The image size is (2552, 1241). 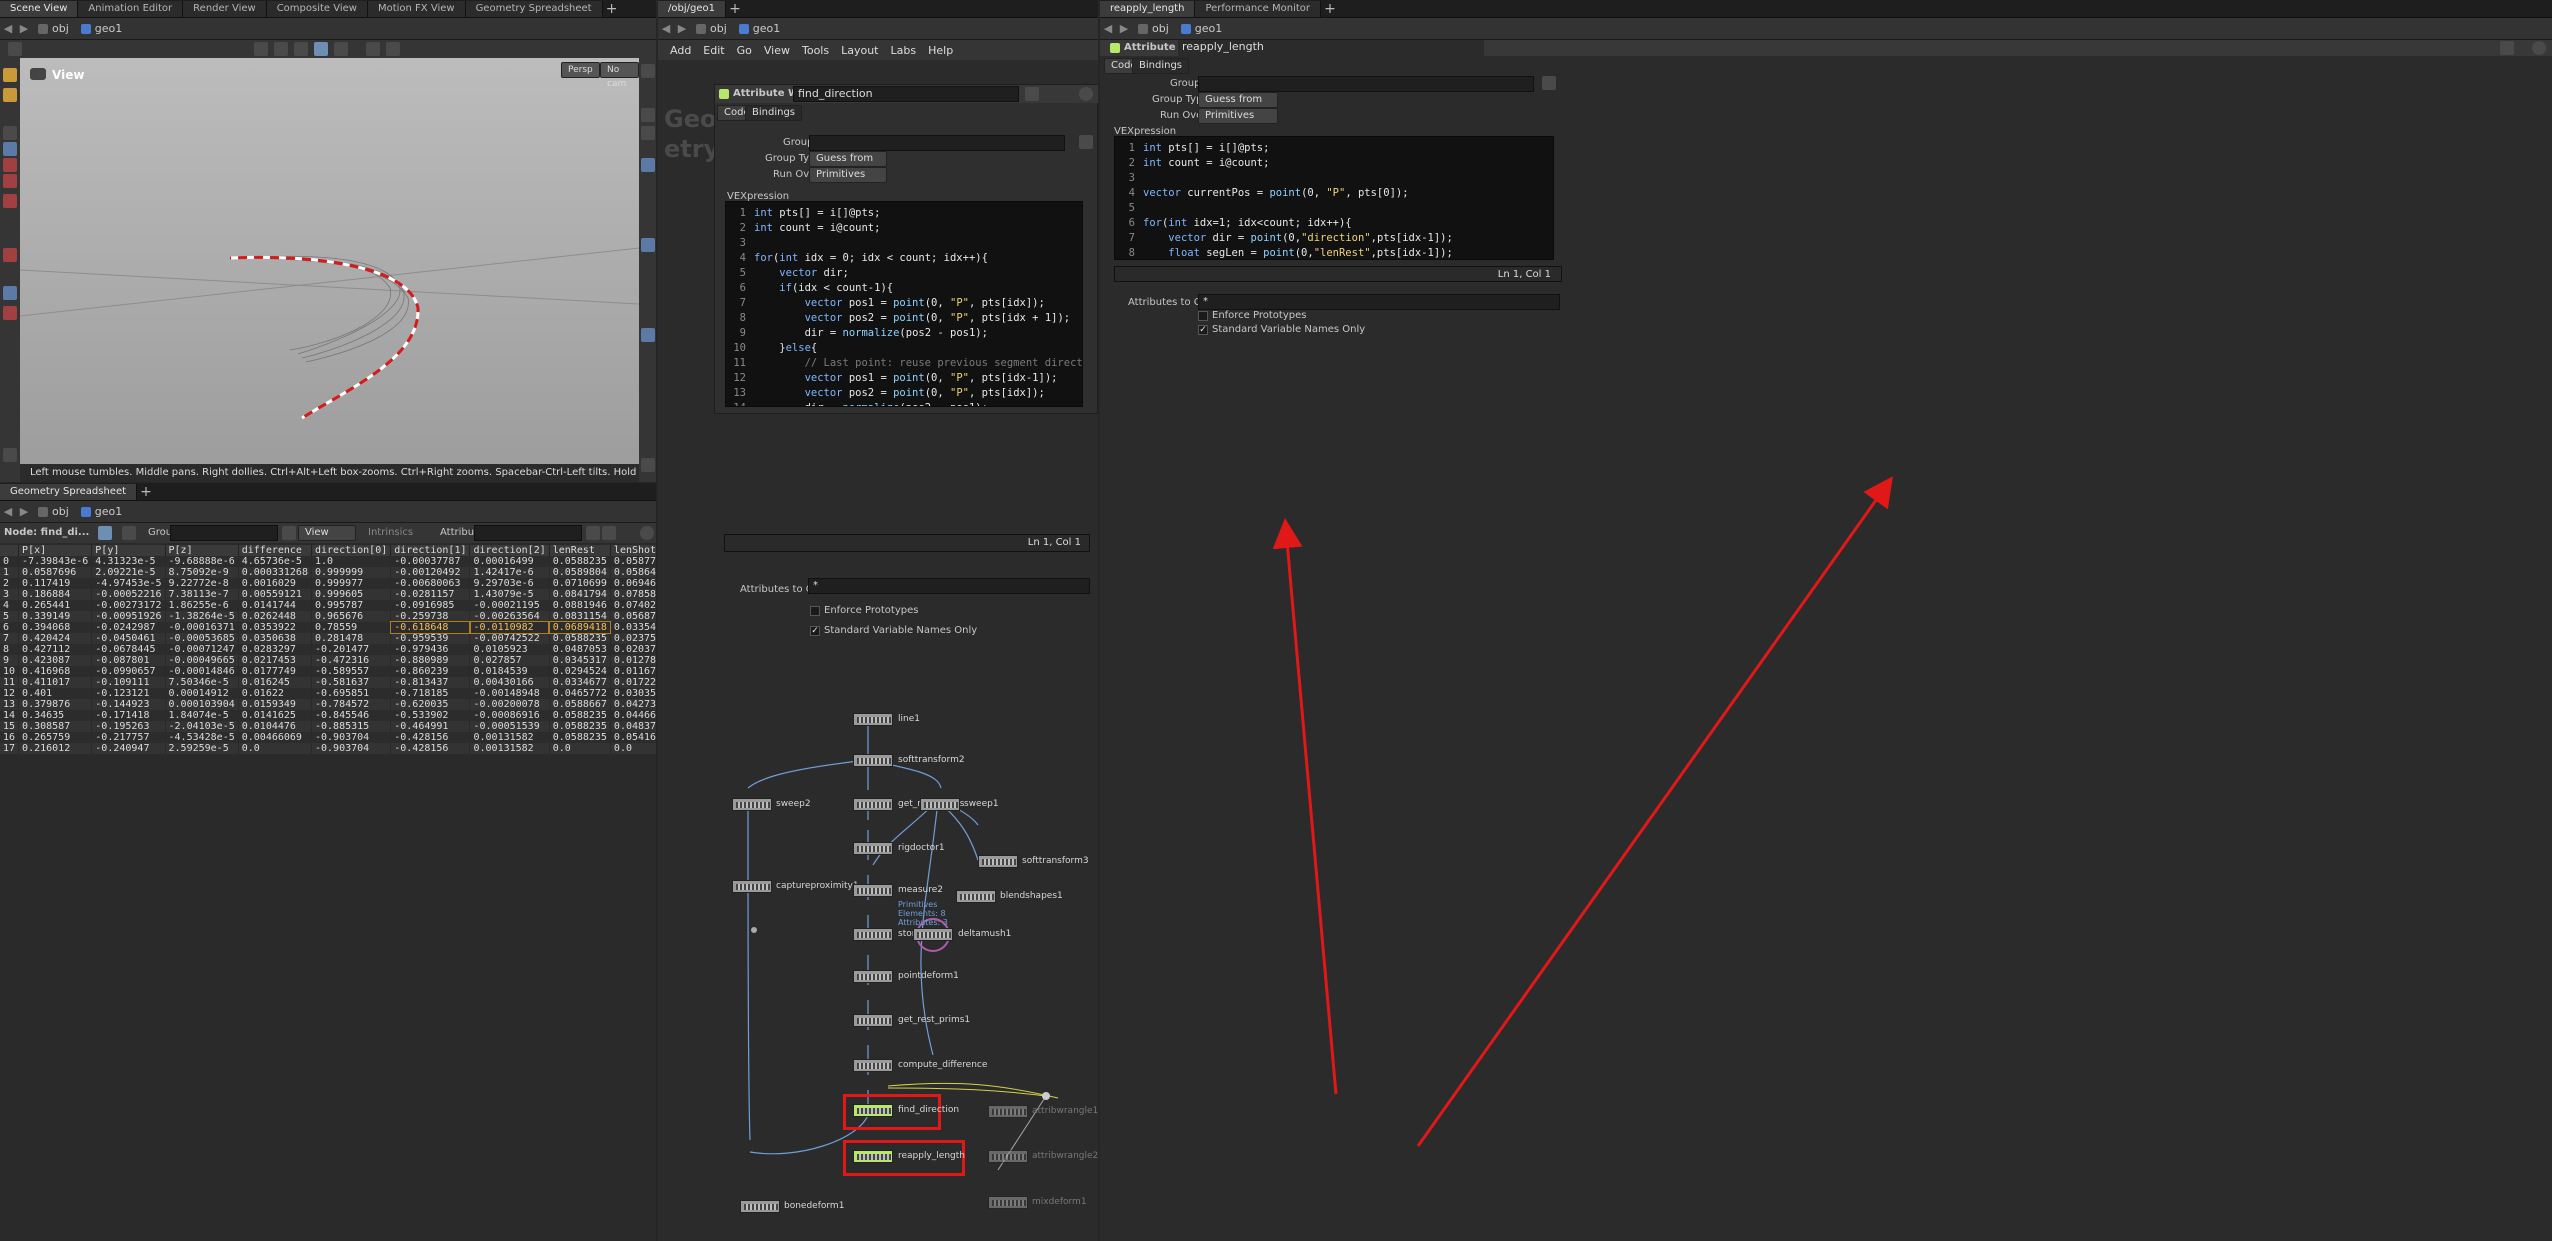 What do you see at coordinates (648, 335) in the screenshot?
I see `visibility-icon` at bounding box center [648, 335].